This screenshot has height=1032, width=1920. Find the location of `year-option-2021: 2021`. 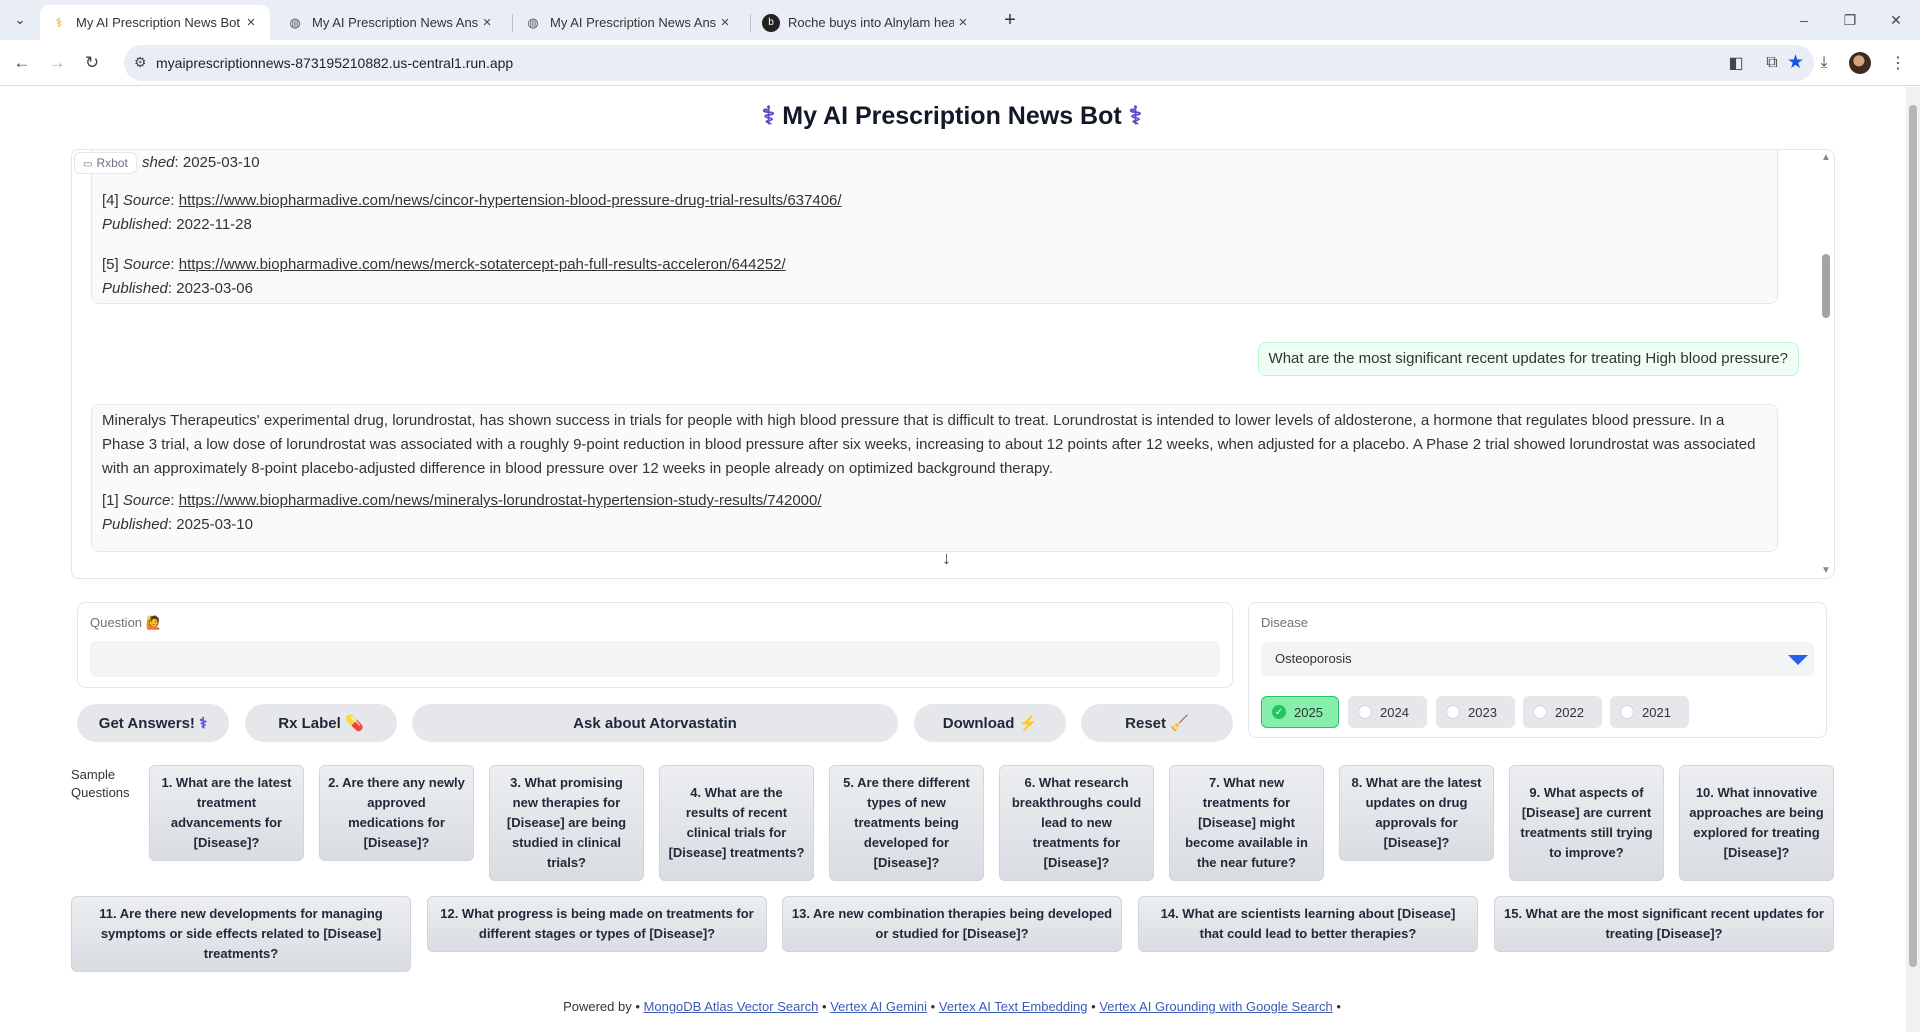

year-option-2021: 2021 is located at coordinates (1649, 712).